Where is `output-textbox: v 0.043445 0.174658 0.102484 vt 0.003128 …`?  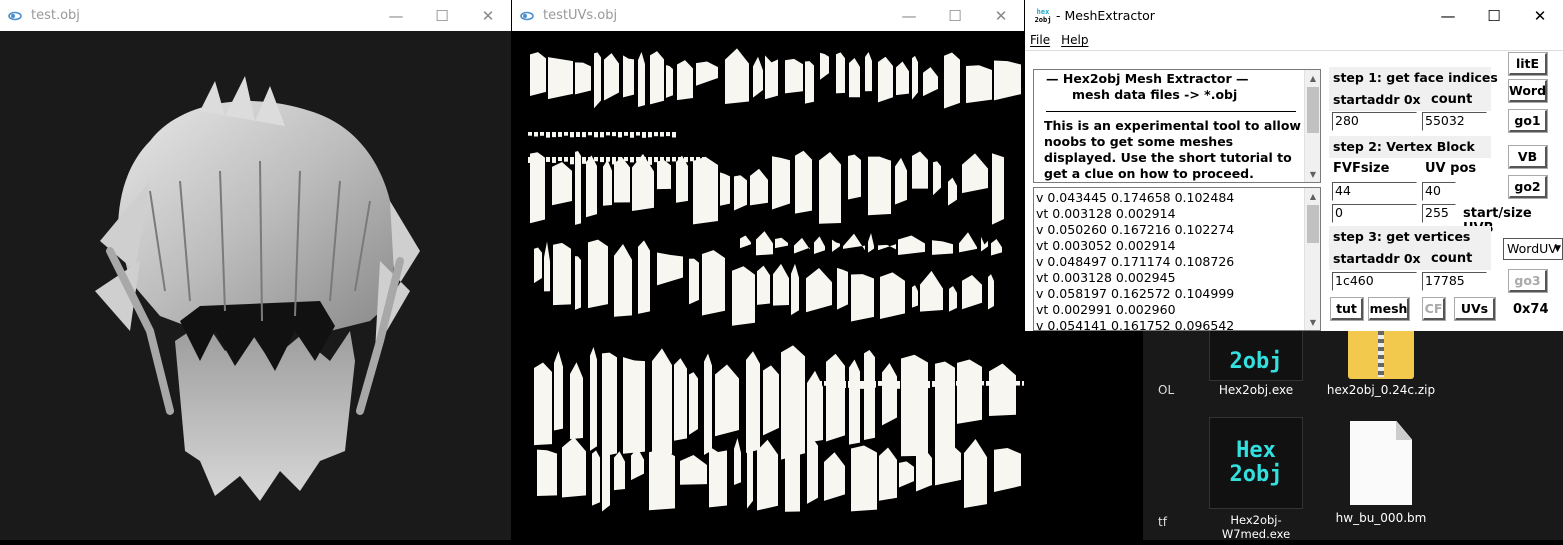
output-textbox: v 0.043445 0.174658 0.102484 vt 0.003128 … is located at coordinates (1177, 259).